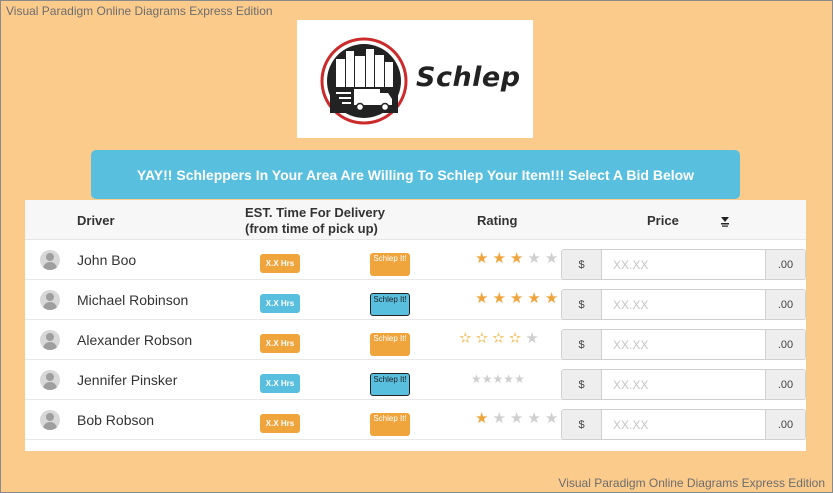 This screenshot has height=493, width=833. I want to click on star-rating: ✫ ✫ ✫ ✫ ★, so click(501, 338).